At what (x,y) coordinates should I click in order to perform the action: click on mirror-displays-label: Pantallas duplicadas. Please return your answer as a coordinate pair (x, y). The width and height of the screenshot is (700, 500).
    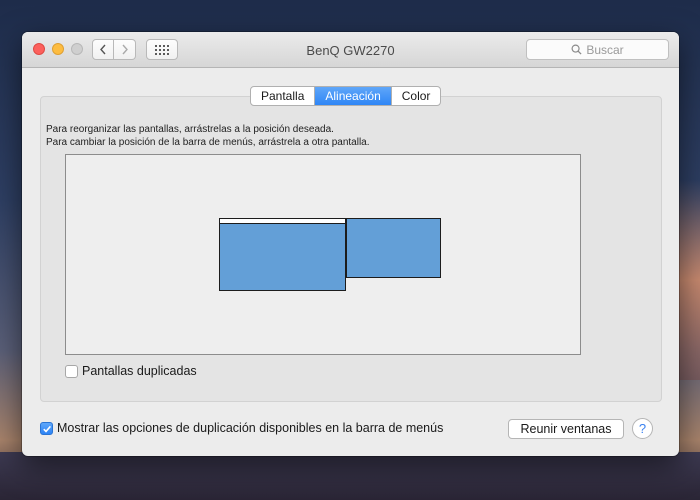
    Looking at the image, I should click on (139, 371).